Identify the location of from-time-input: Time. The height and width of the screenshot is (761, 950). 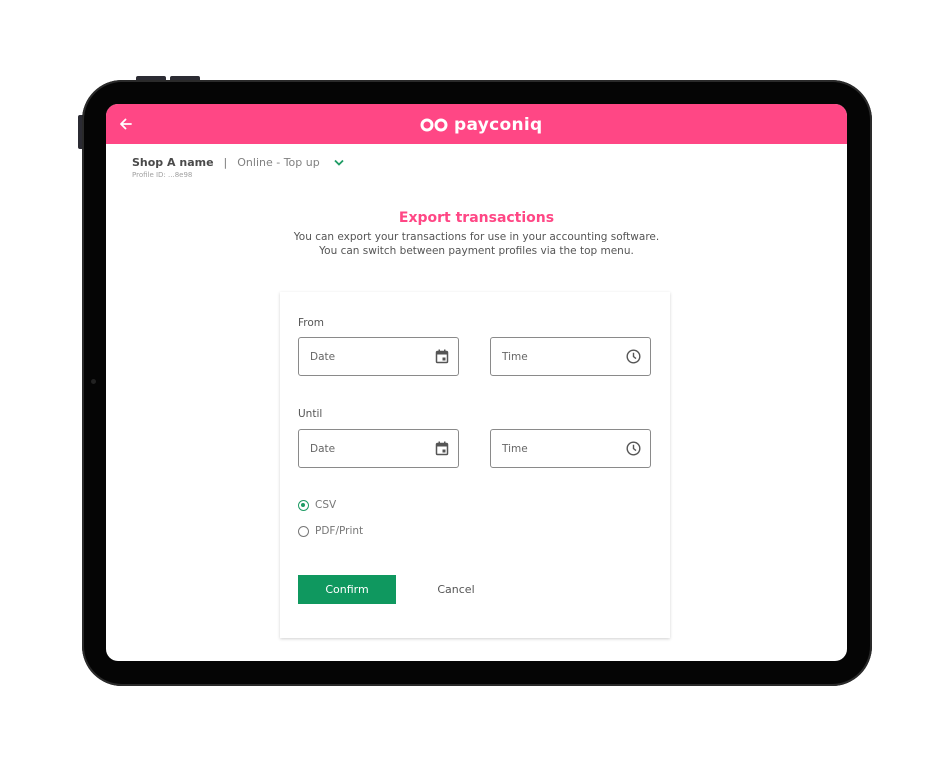
(570, 356).